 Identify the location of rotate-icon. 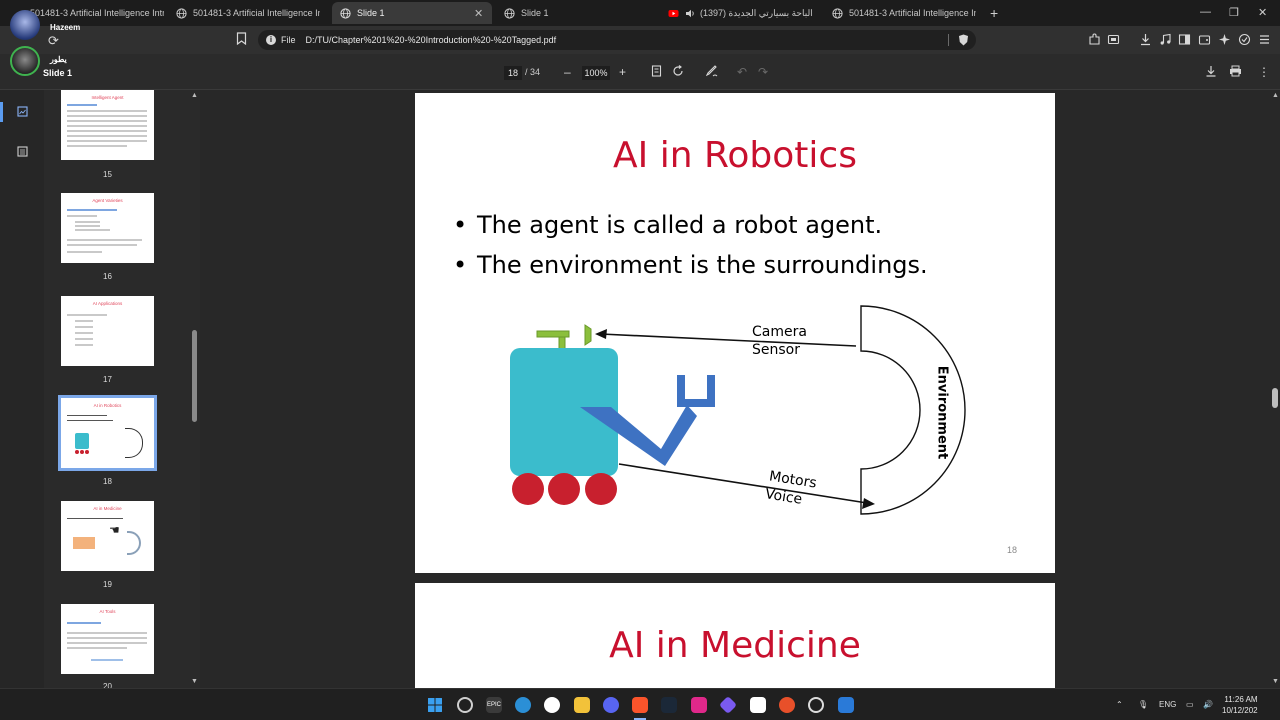
(678, 72).